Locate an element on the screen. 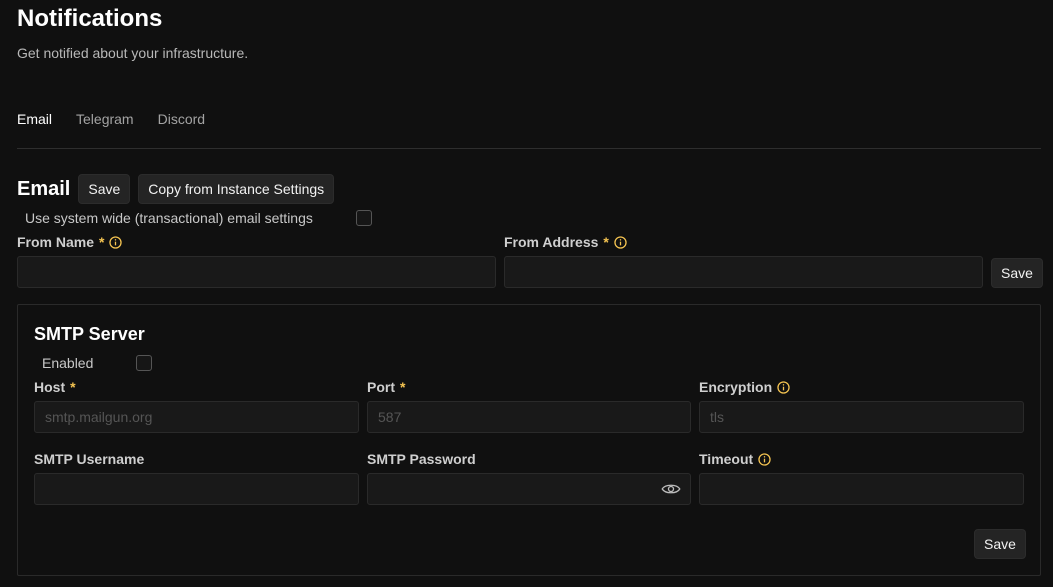 This screenshot has height=587, width=1053. host-label: Host is located at coordinates (50, 387).